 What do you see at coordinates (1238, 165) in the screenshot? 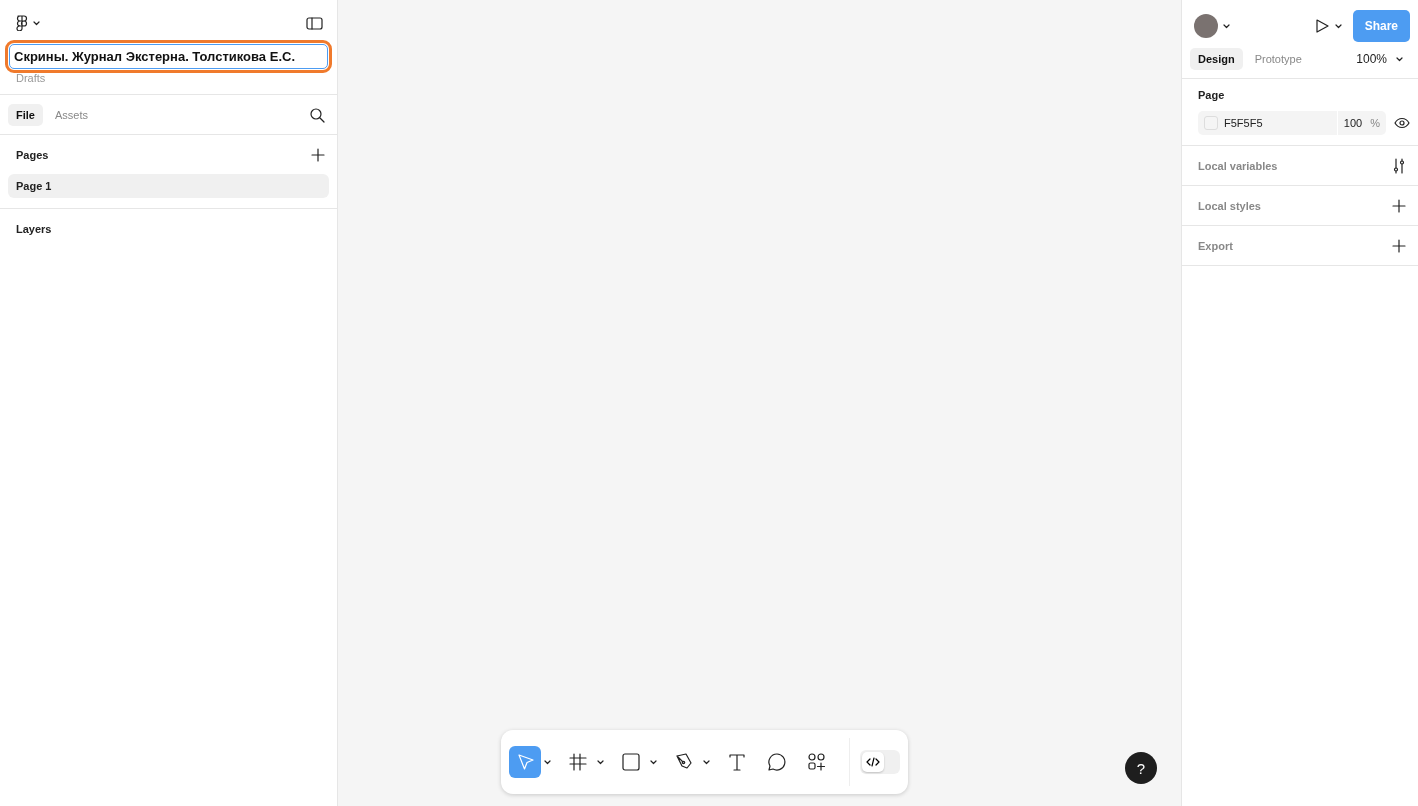
I see `section-heading: Local variables` at bounding box center [1238, 165].